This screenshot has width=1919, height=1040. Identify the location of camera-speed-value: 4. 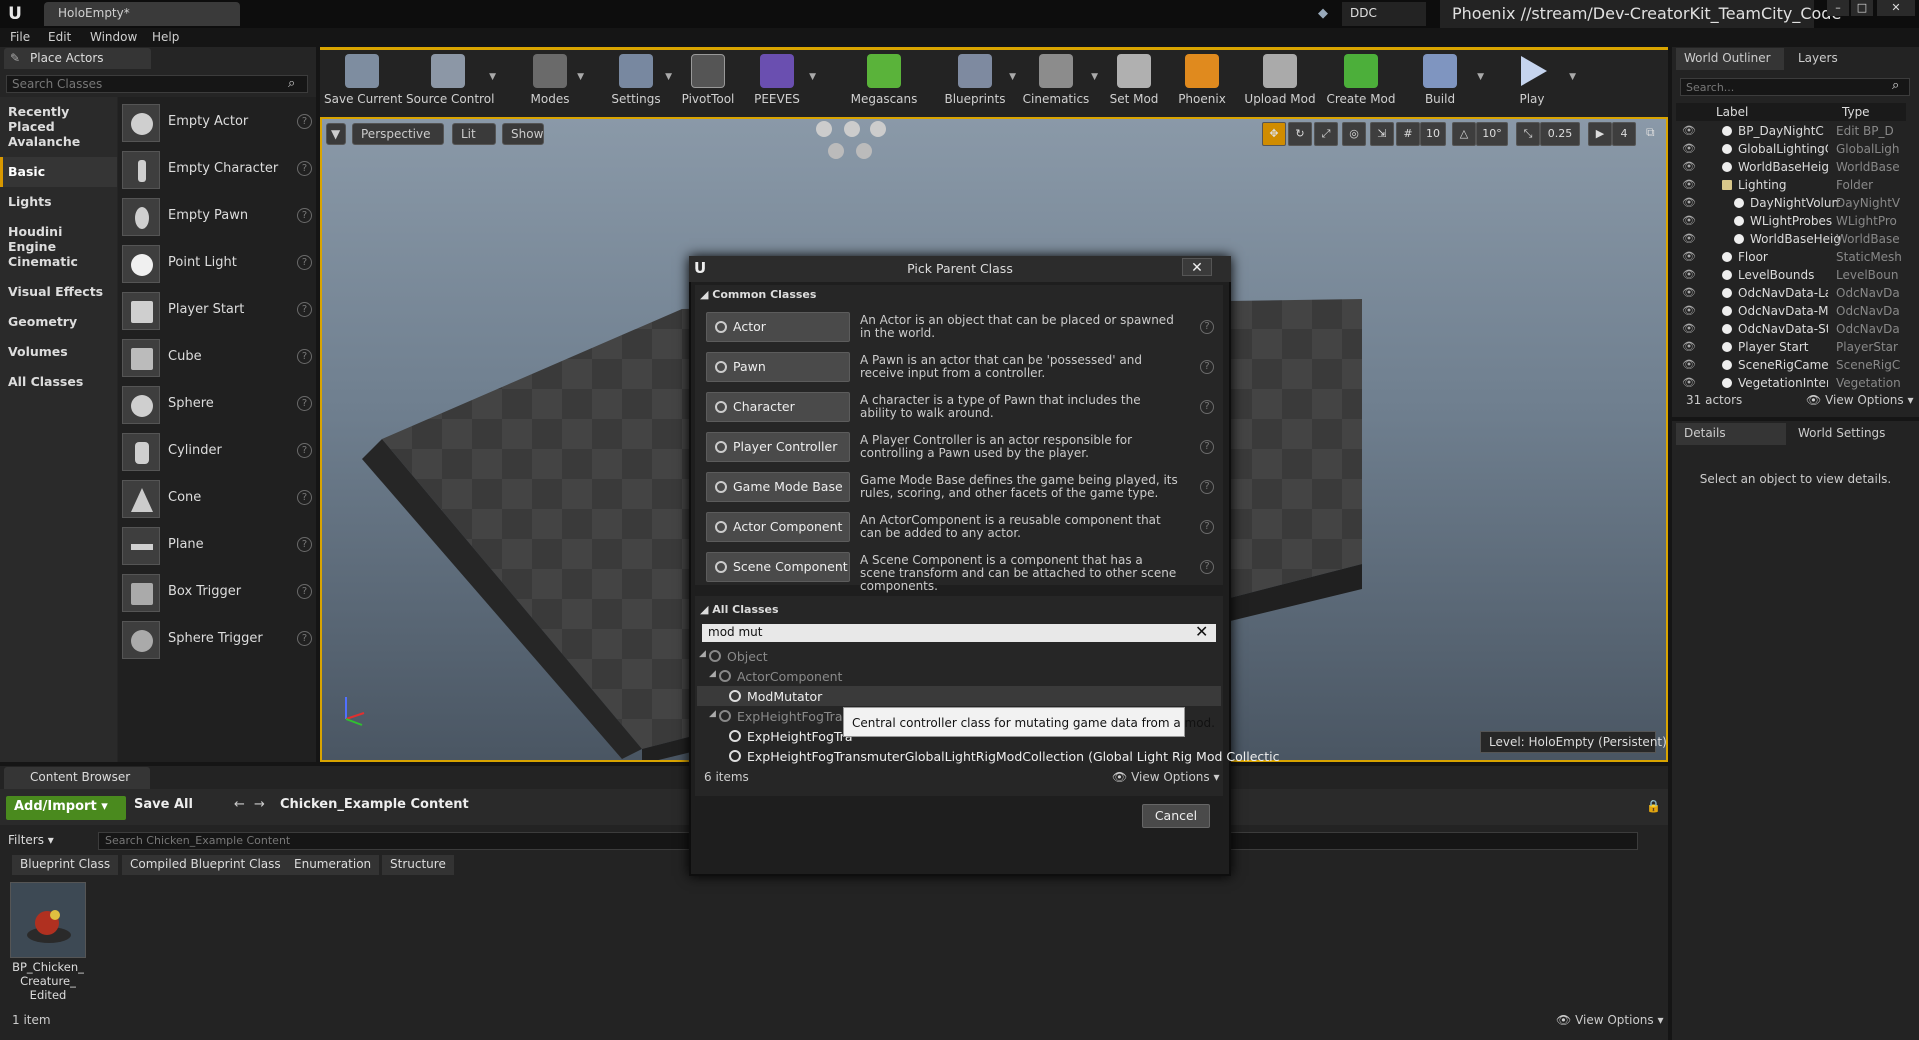
(1624, 134).